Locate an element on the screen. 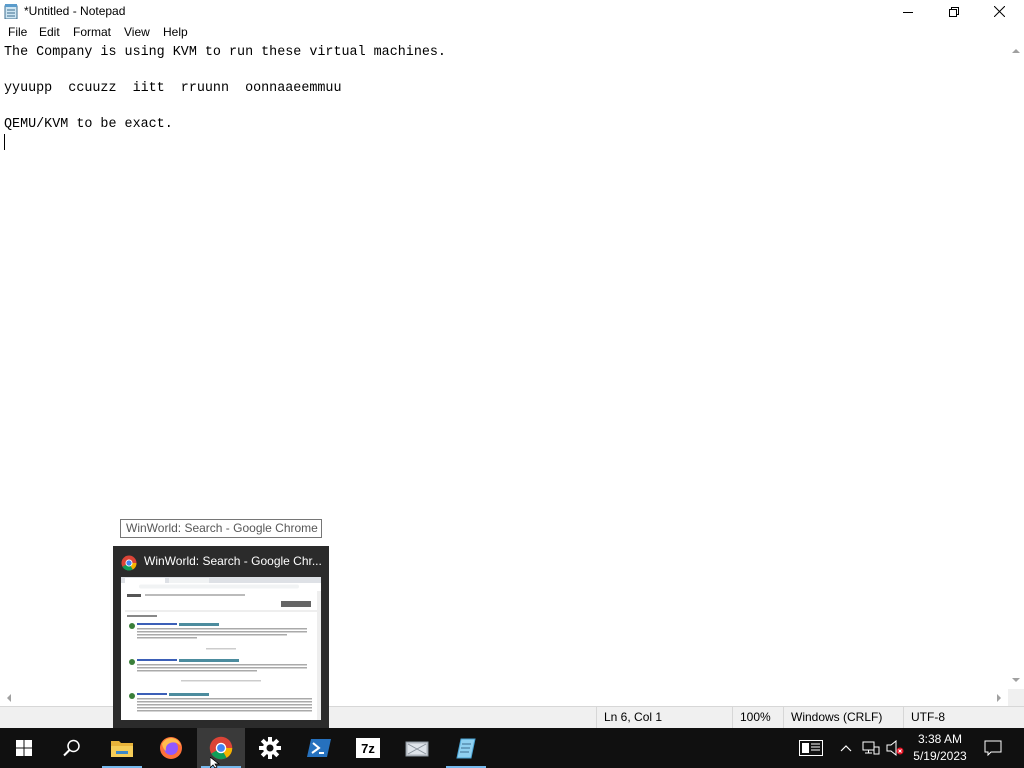 Image resolution: width=1024 pixels, height=768 pixels. powershell-icon is located at coordinates (319, 748).